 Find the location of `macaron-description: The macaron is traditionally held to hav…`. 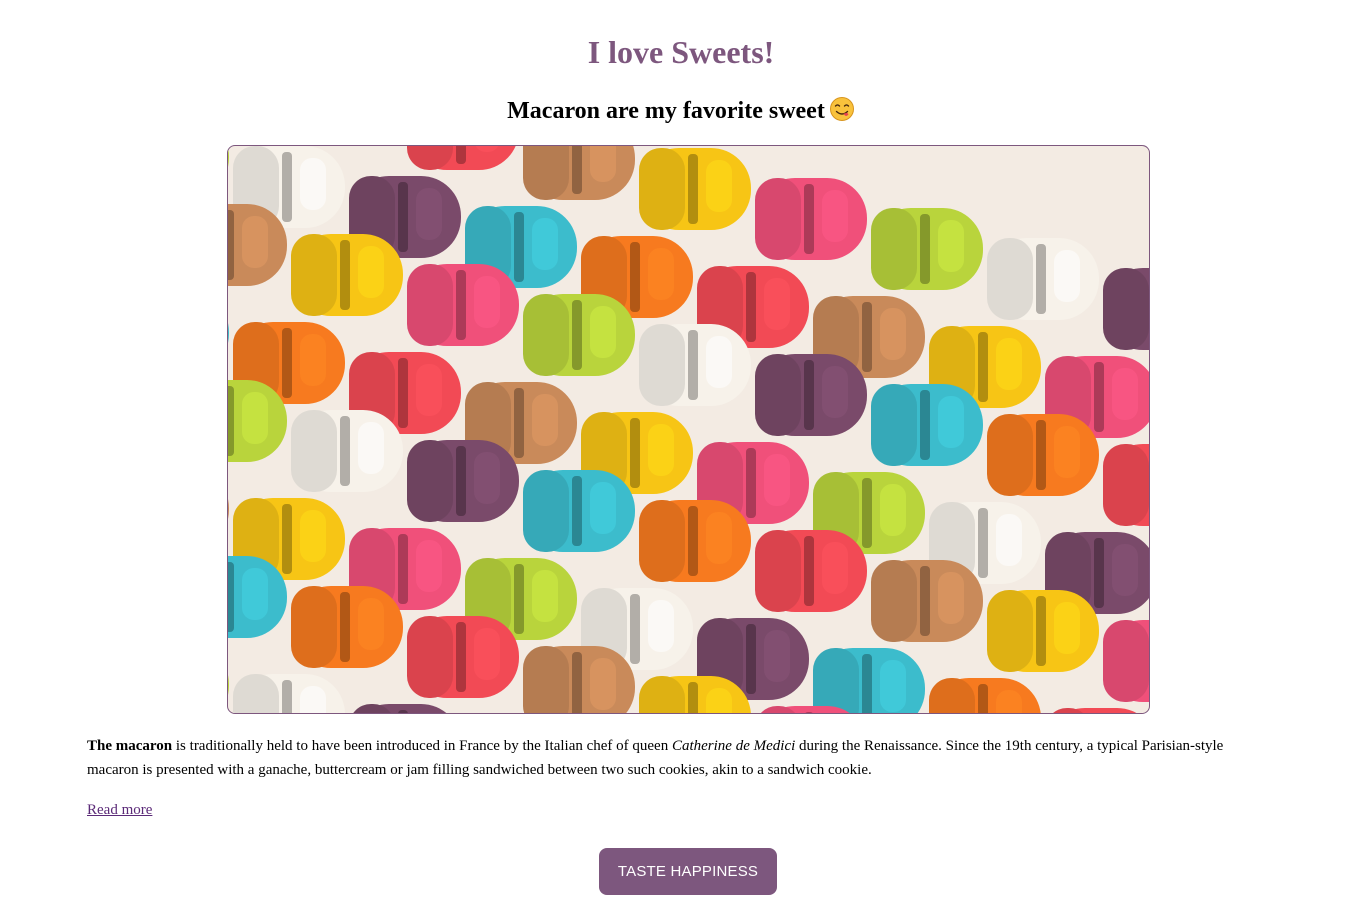

macaron-description: The macaron is traditionally held to hav… is located at coordinates (682, 758).